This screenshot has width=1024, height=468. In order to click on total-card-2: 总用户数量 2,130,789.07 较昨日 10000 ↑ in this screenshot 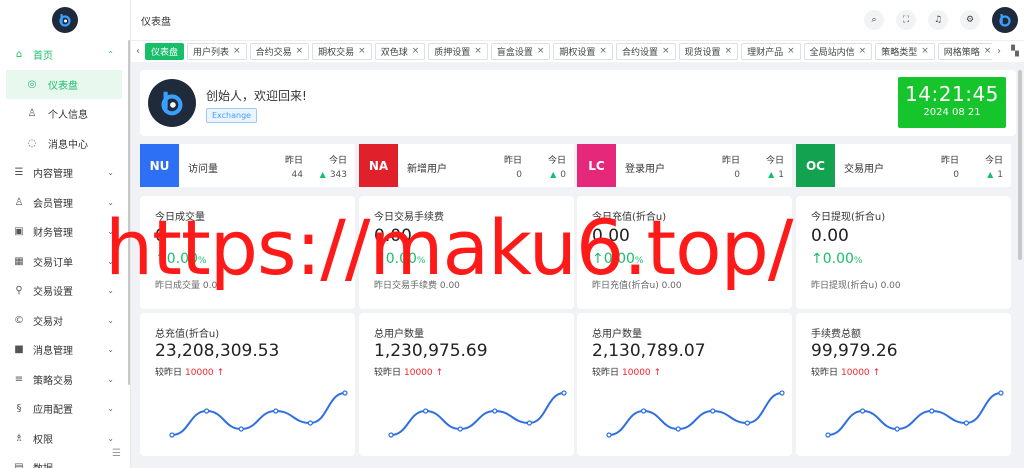, I will do `click(684, 384)`.